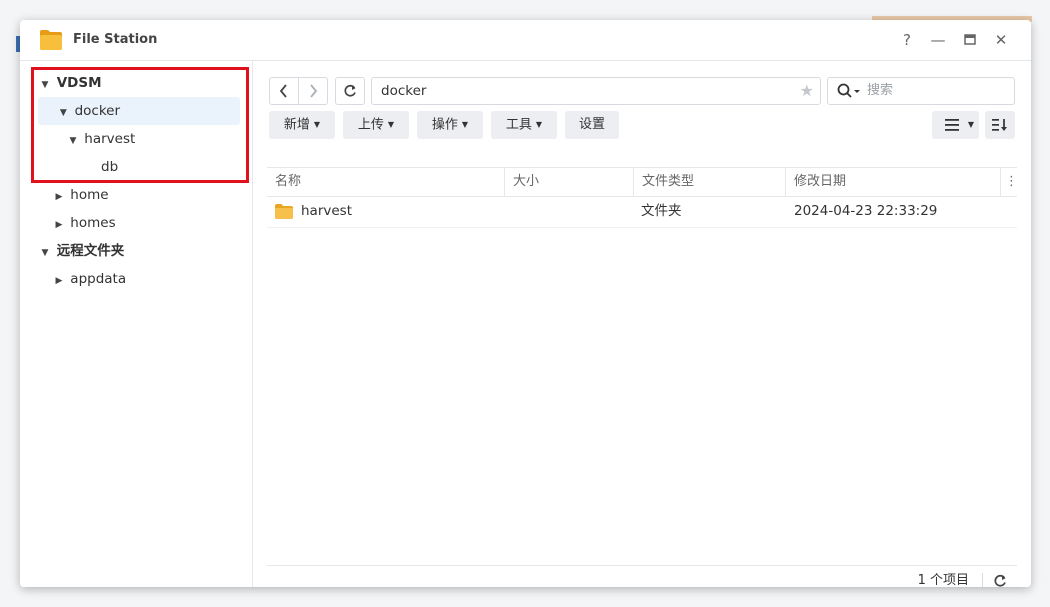 This screenshot has width=1050, height=607. I want to click on close-button: ✕, so click(1001, 40).